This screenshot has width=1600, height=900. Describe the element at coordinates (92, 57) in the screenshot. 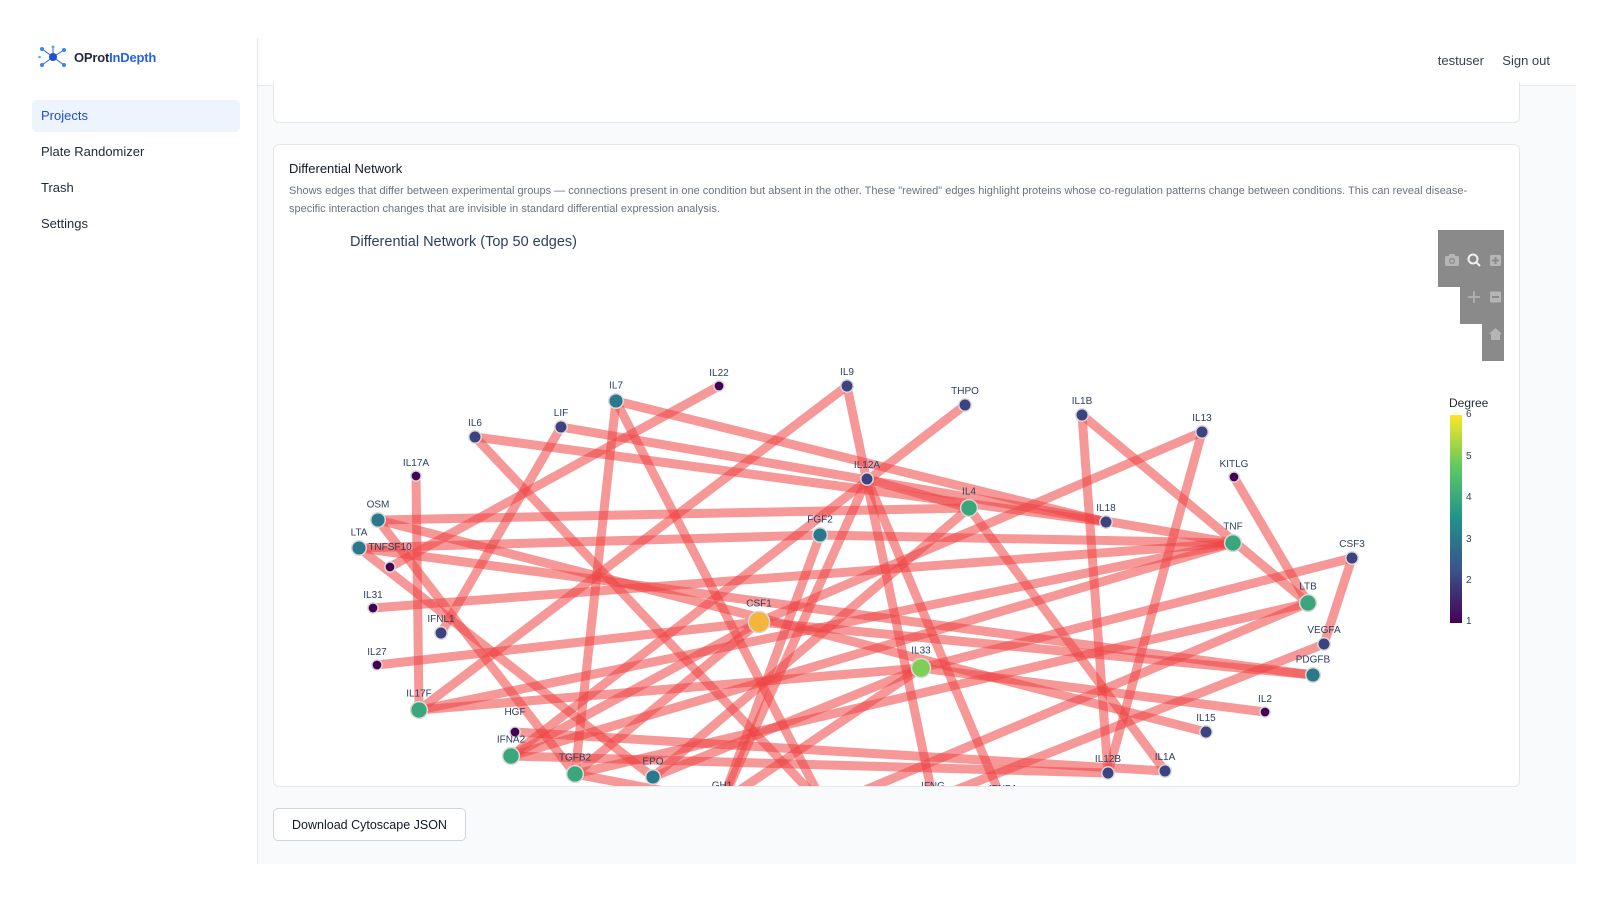

I see `brand-name-part: OProt` at that location.